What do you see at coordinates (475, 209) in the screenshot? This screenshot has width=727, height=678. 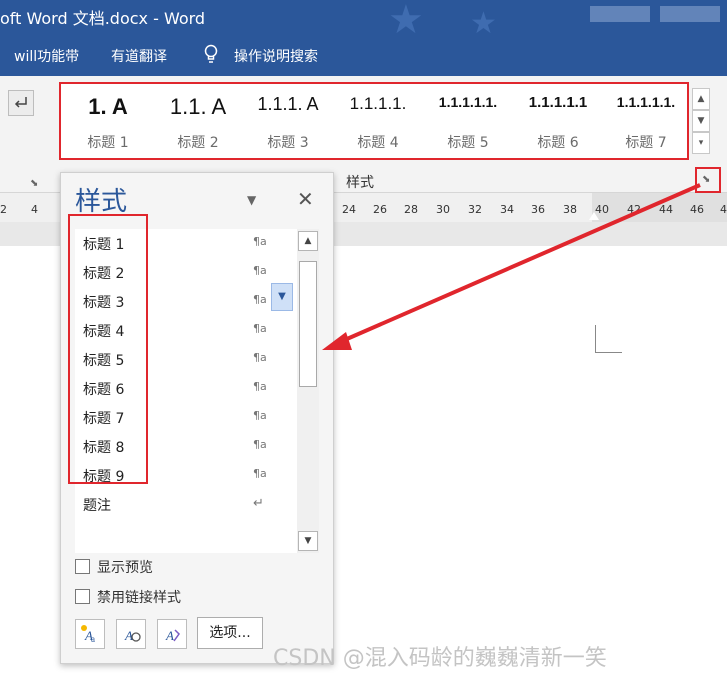 I see `ruler-tick: 32` at bounding box center [475, 209].